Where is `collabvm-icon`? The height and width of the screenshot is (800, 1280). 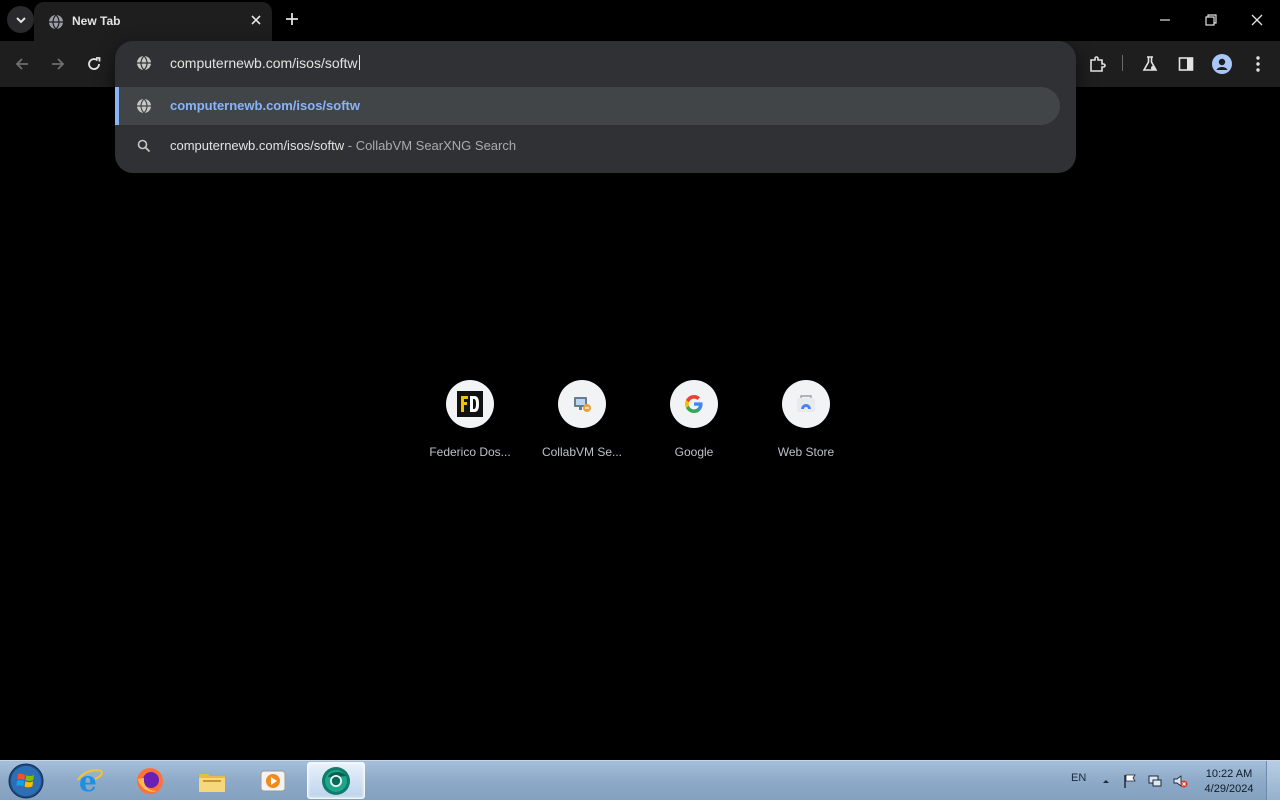 collabvm-icon is located at coordinates (582, 404).